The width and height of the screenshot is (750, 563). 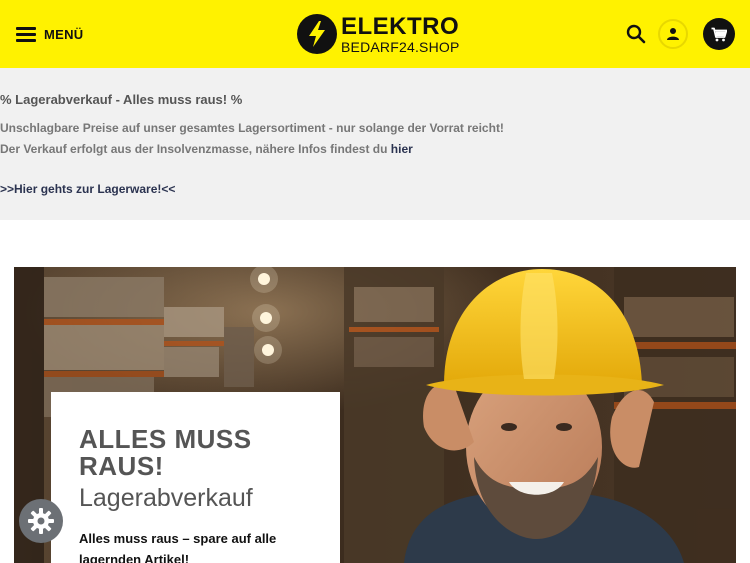 I want to click on search-button, so click(x=636, y=34).